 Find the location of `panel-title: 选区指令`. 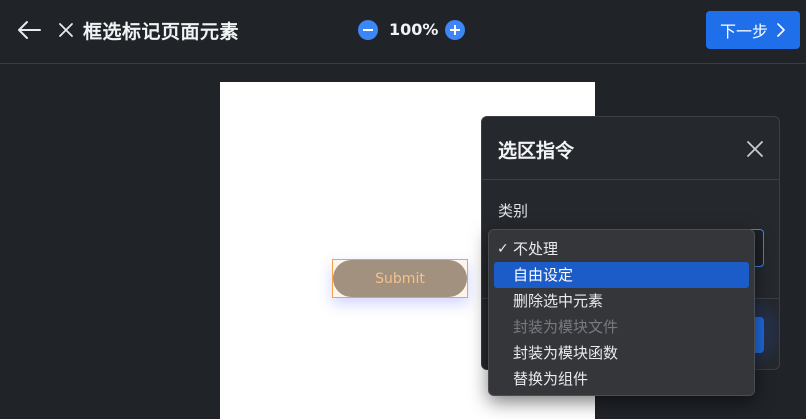

panel-title: 选区指令 is located at coordinates (536, 151).